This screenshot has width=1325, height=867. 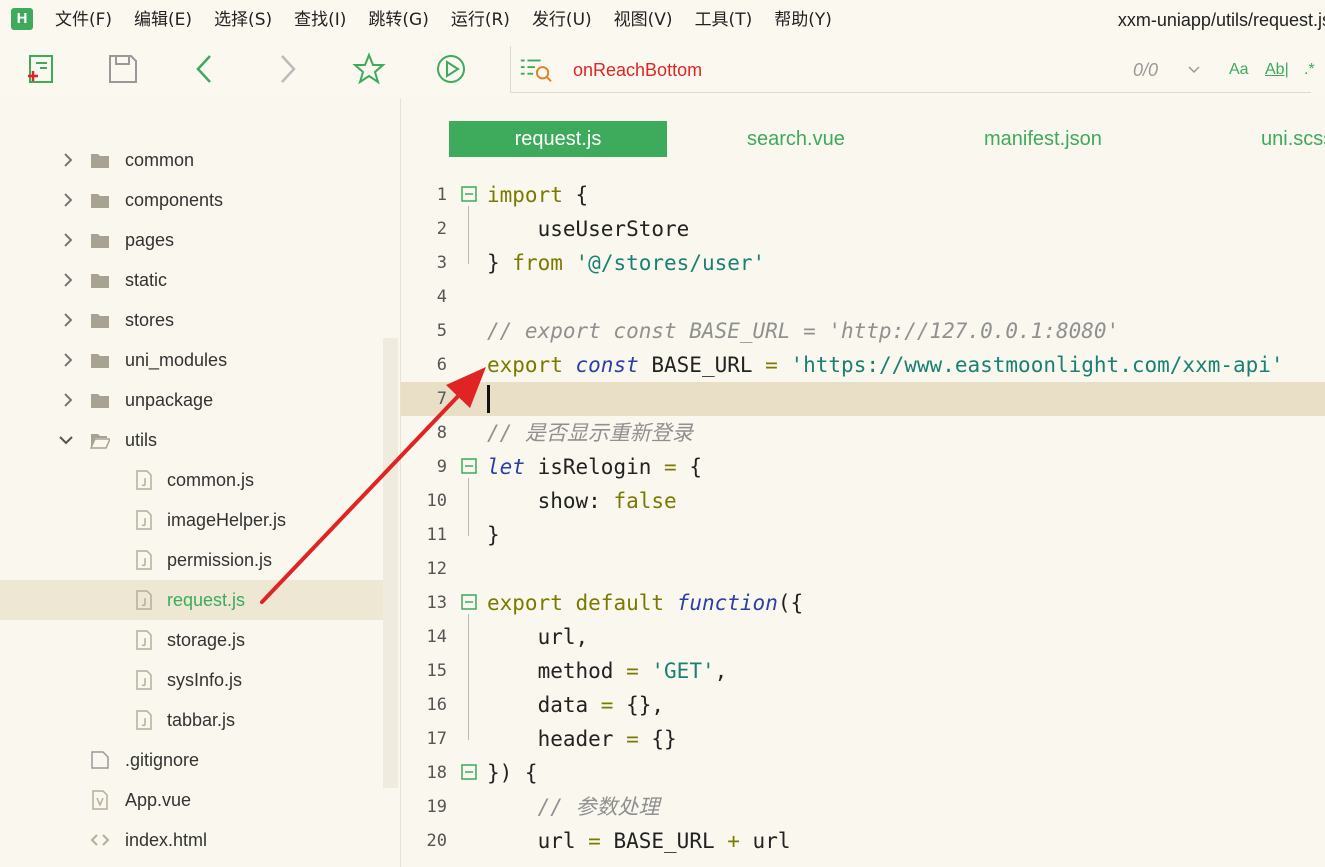 I want to click on tree-folder-components: components, so click(x=191, y=200).